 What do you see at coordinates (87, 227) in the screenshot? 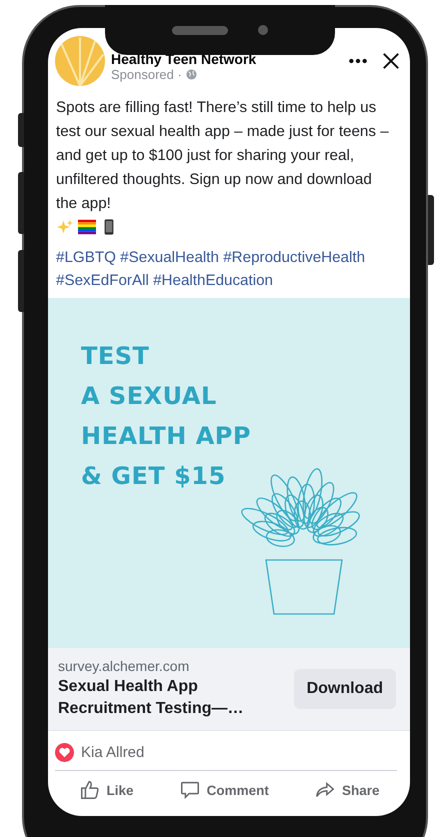
I see `rainbow-flag-icon` at bounding box center [87, 227].